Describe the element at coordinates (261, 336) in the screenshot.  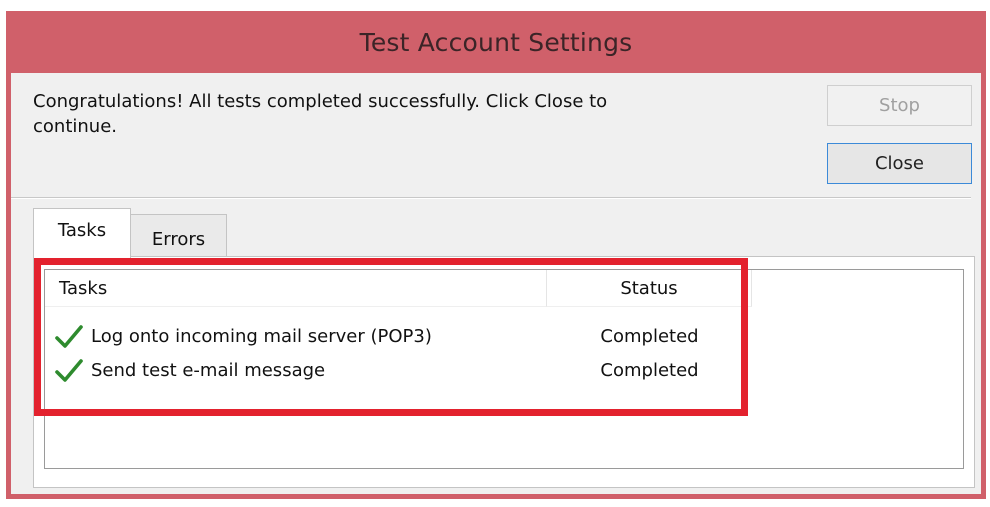
I see `task-name: Log onto incoming mail server (POP3)` at that location.